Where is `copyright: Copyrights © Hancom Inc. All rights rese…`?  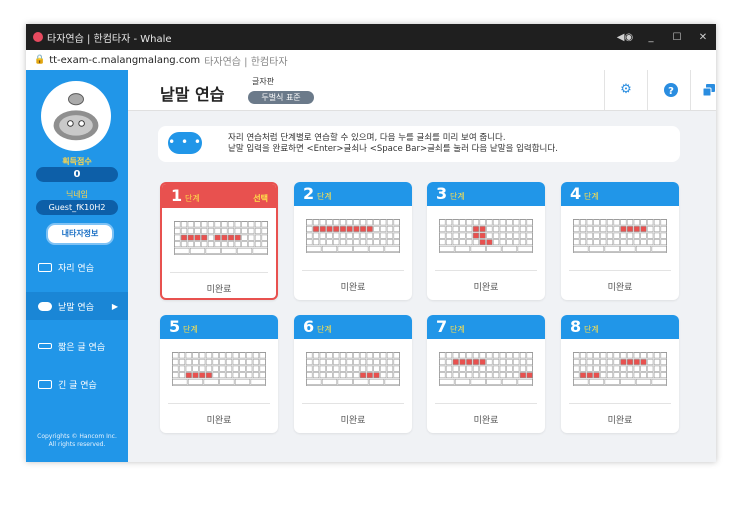
copyright: Copyrights © Hancom Inc. All rights rese… is located at coordinates (77, 441).